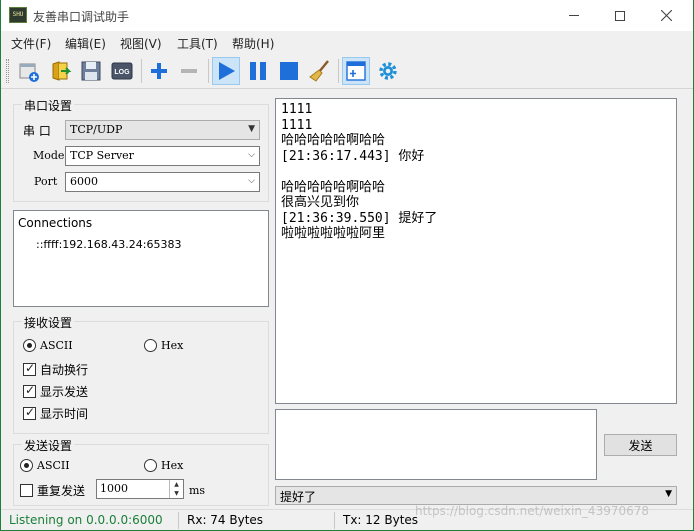 The height and width of the screenshot is (531, 694). I want to click on menu-bar: 文件(F) 编辑(E) 视图(V) 工具(T) 帮助(H), so click(347, 42).